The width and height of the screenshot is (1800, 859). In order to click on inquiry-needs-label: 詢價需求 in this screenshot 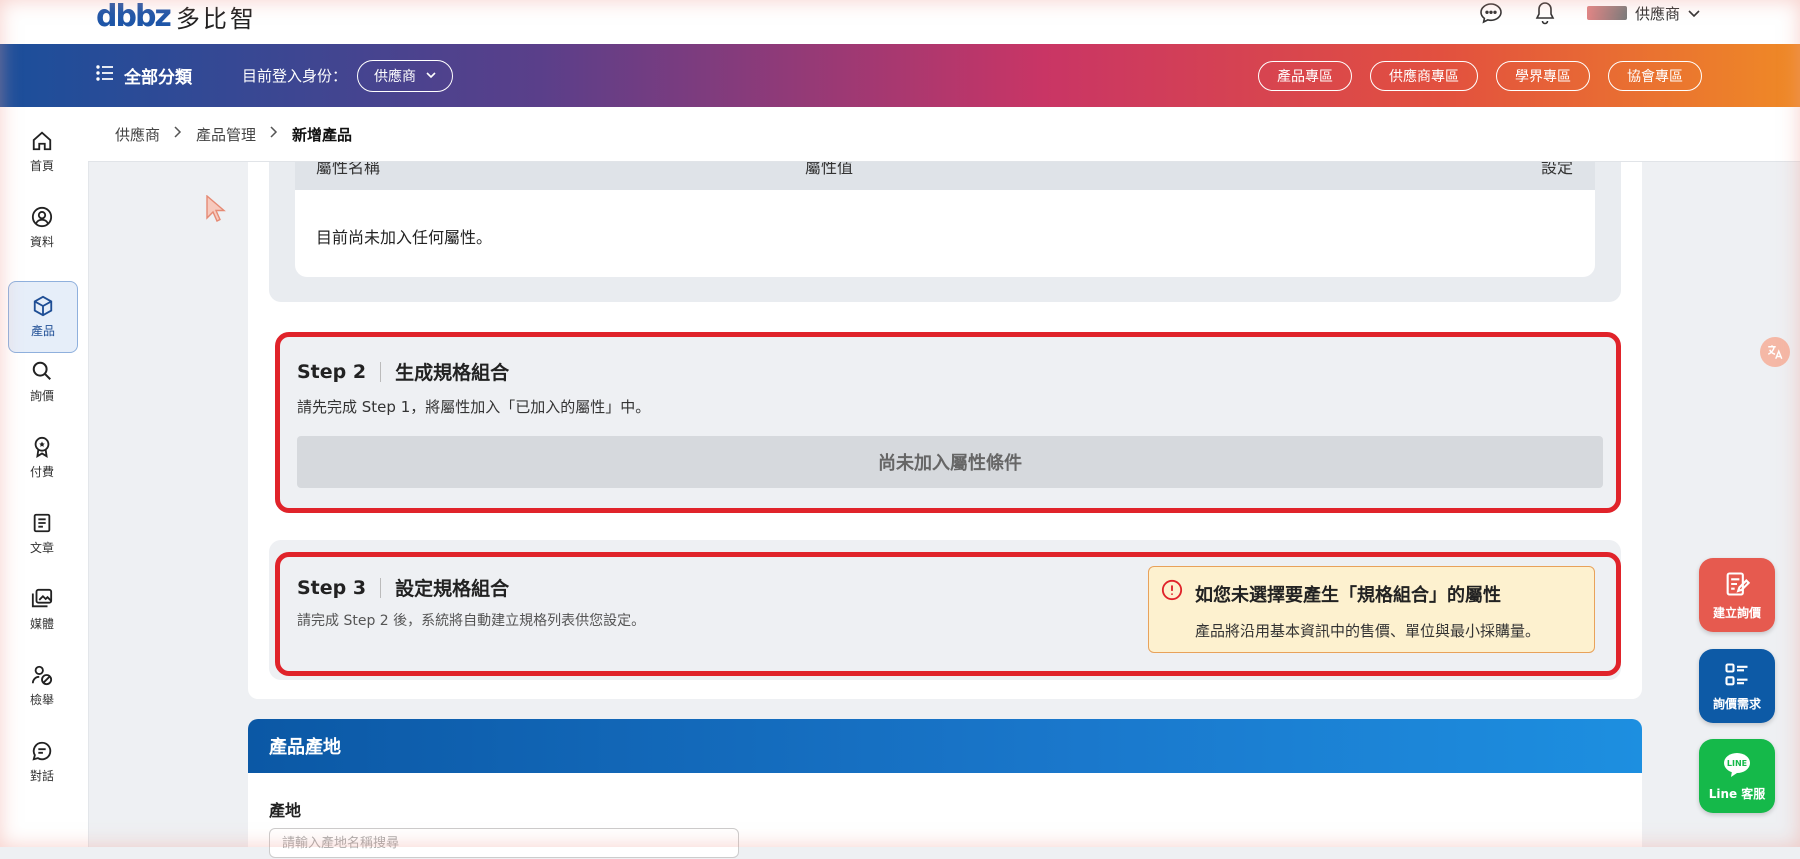, I will do `click(1736, 703)`.